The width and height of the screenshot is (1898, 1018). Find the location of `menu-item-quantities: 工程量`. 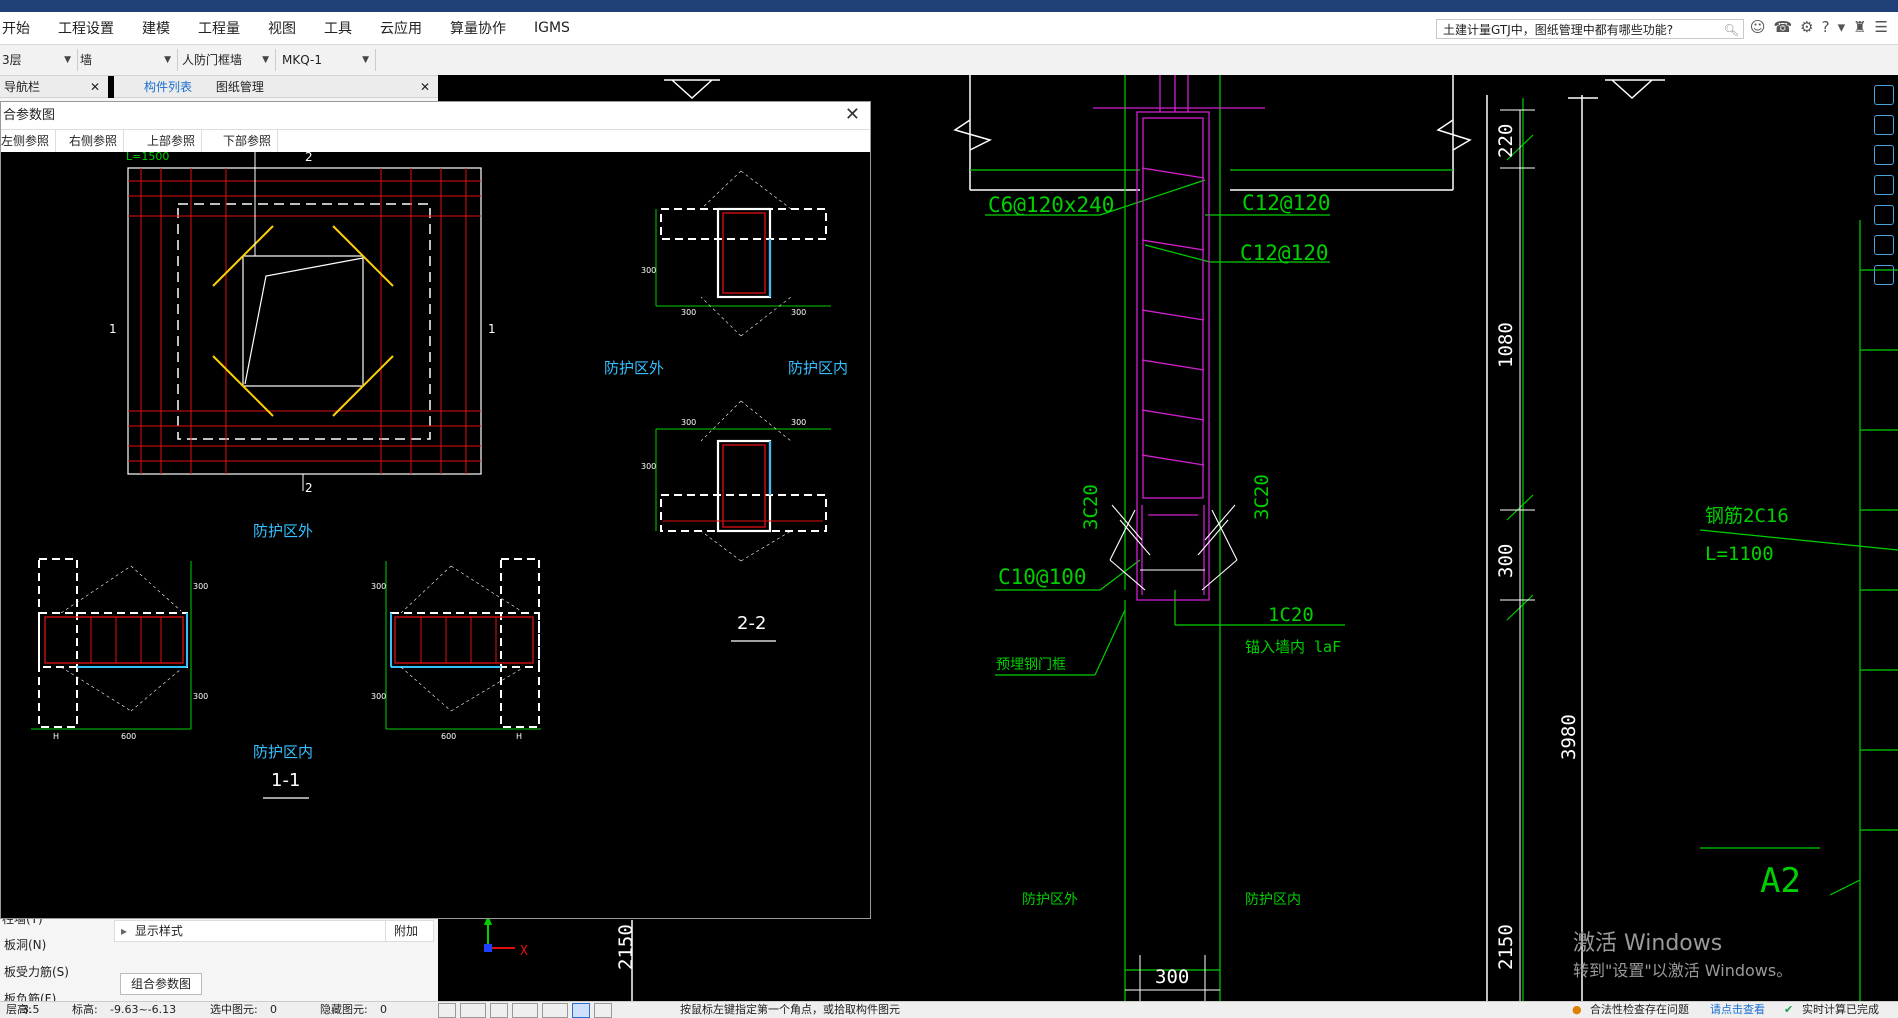

menu-item-quantities: 工程量 is located at coordinates (219, 28).